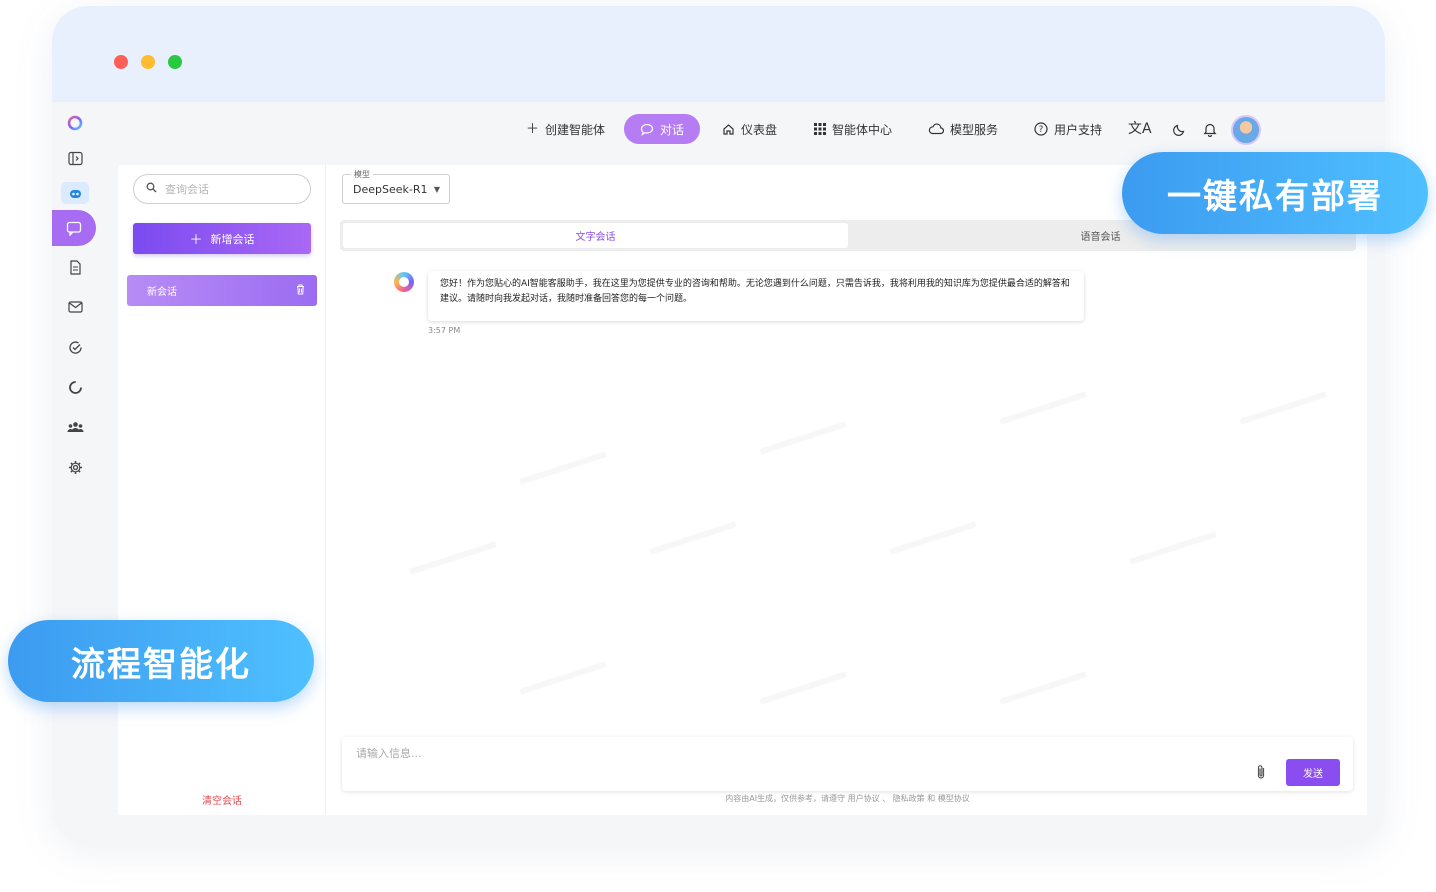 The image size is (1436, 892). I want to click on send-button: 发送, so click(1313, 772).